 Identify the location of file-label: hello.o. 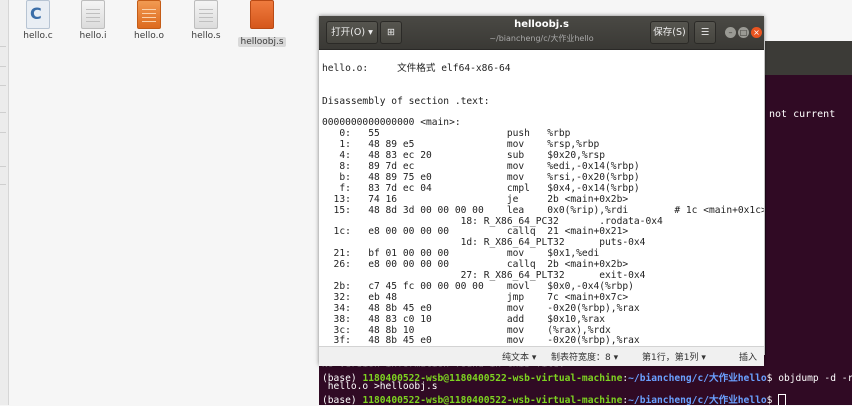
(149, 36).